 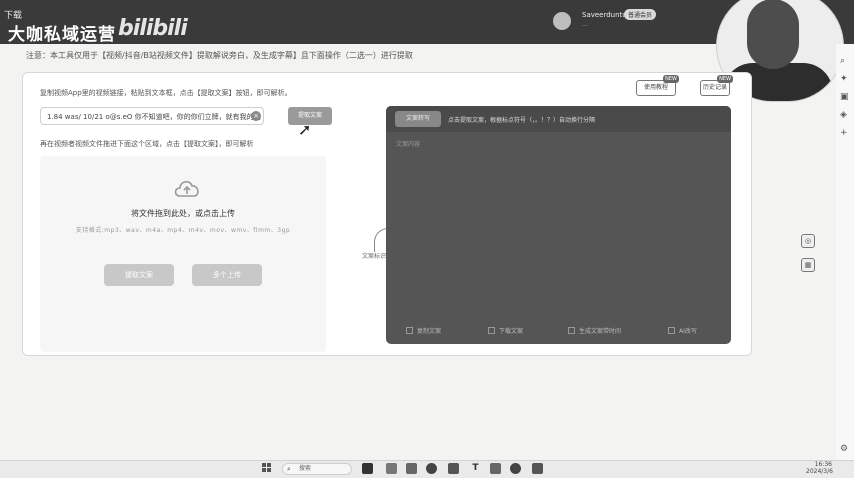 What do you see at coordinates (267, 468) in the screenshot?
I see `windows-start-icon` at bounding box center [267, 468].